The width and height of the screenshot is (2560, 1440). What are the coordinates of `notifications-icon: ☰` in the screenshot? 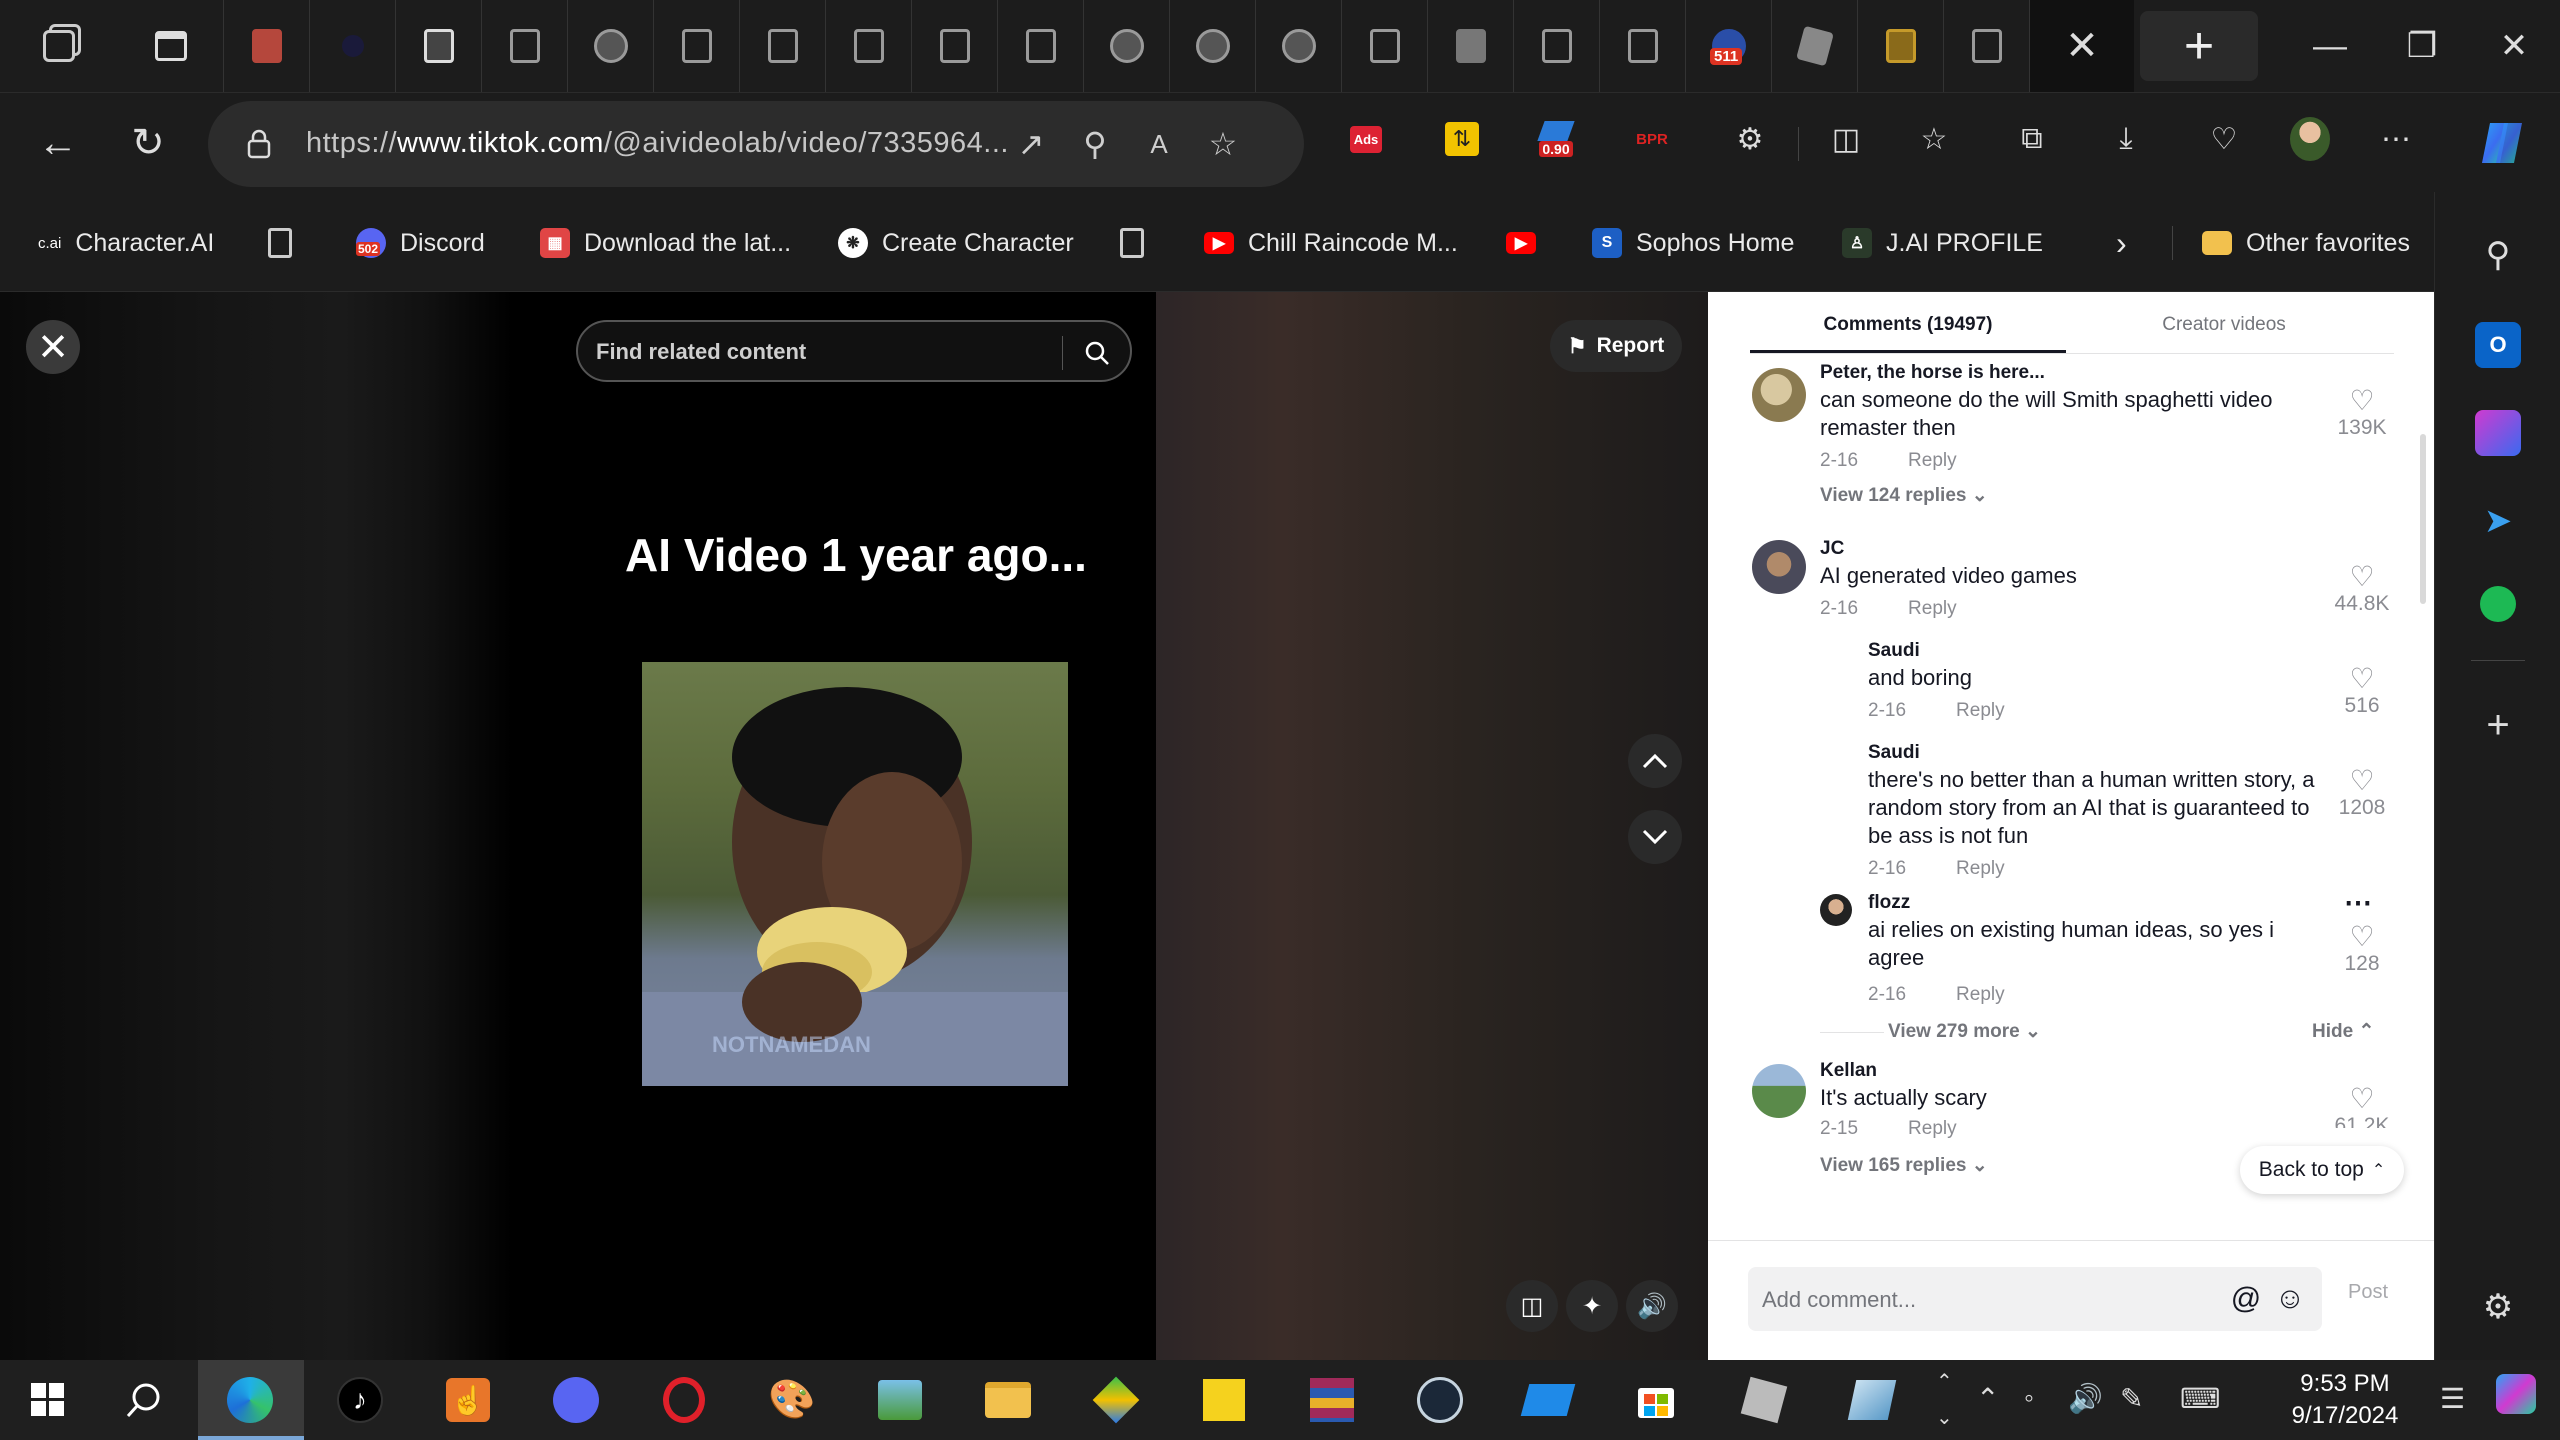 It's located at (2452, 1398).